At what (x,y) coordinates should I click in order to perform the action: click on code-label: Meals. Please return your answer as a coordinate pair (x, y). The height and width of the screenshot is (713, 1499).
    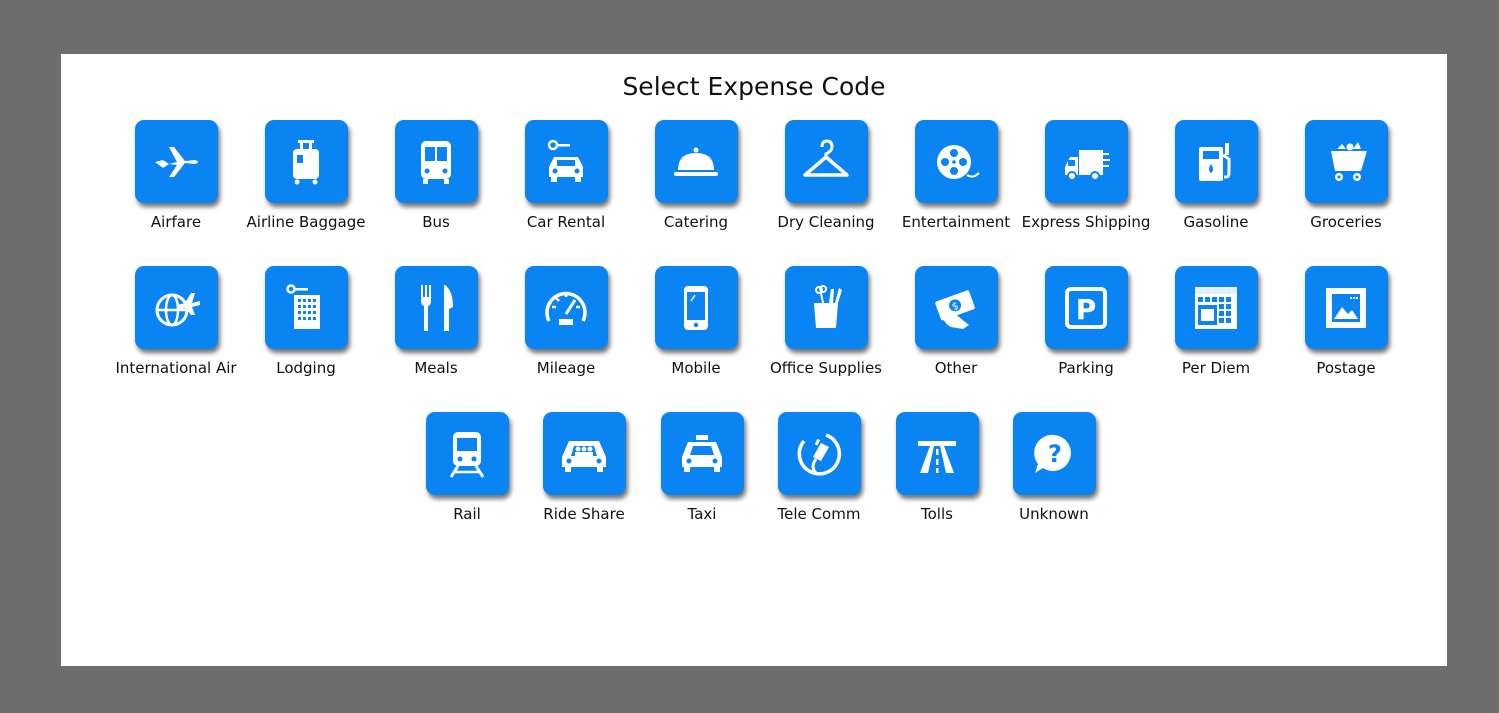
    Looking at the image, I should click on (436, 368).